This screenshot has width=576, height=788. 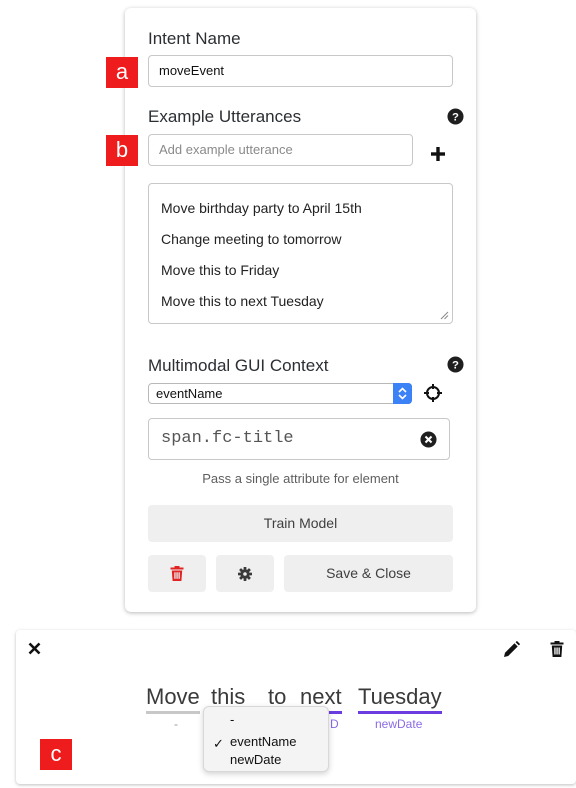 What do you see at coordinates (176, 724) in the screenshot?
I see `word-tag: -` at bounding box center [176, 724].